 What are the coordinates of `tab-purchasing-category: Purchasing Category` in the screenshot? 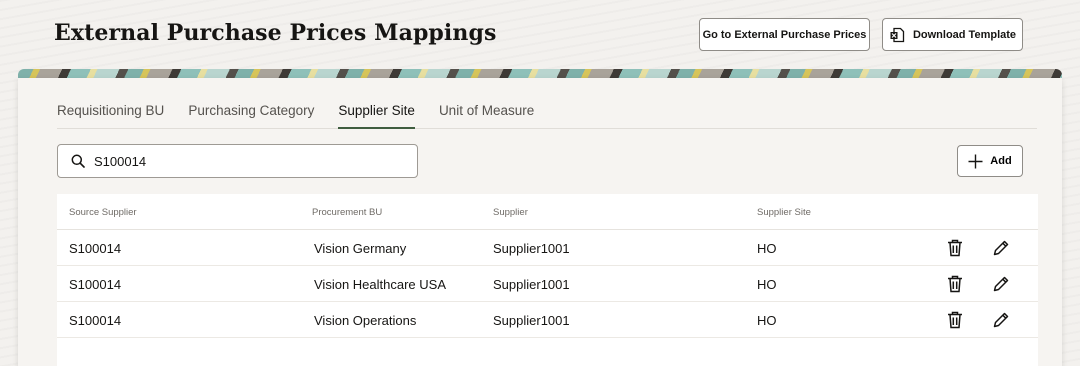 It's located at (251, 113).